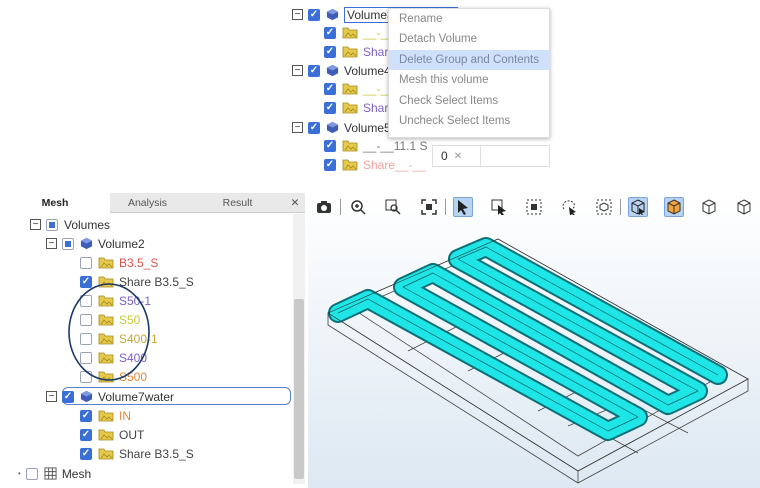 The width and height of the screenshot is (760, 488). I want to click on mesh-label: Mesh, so click(76, 474).